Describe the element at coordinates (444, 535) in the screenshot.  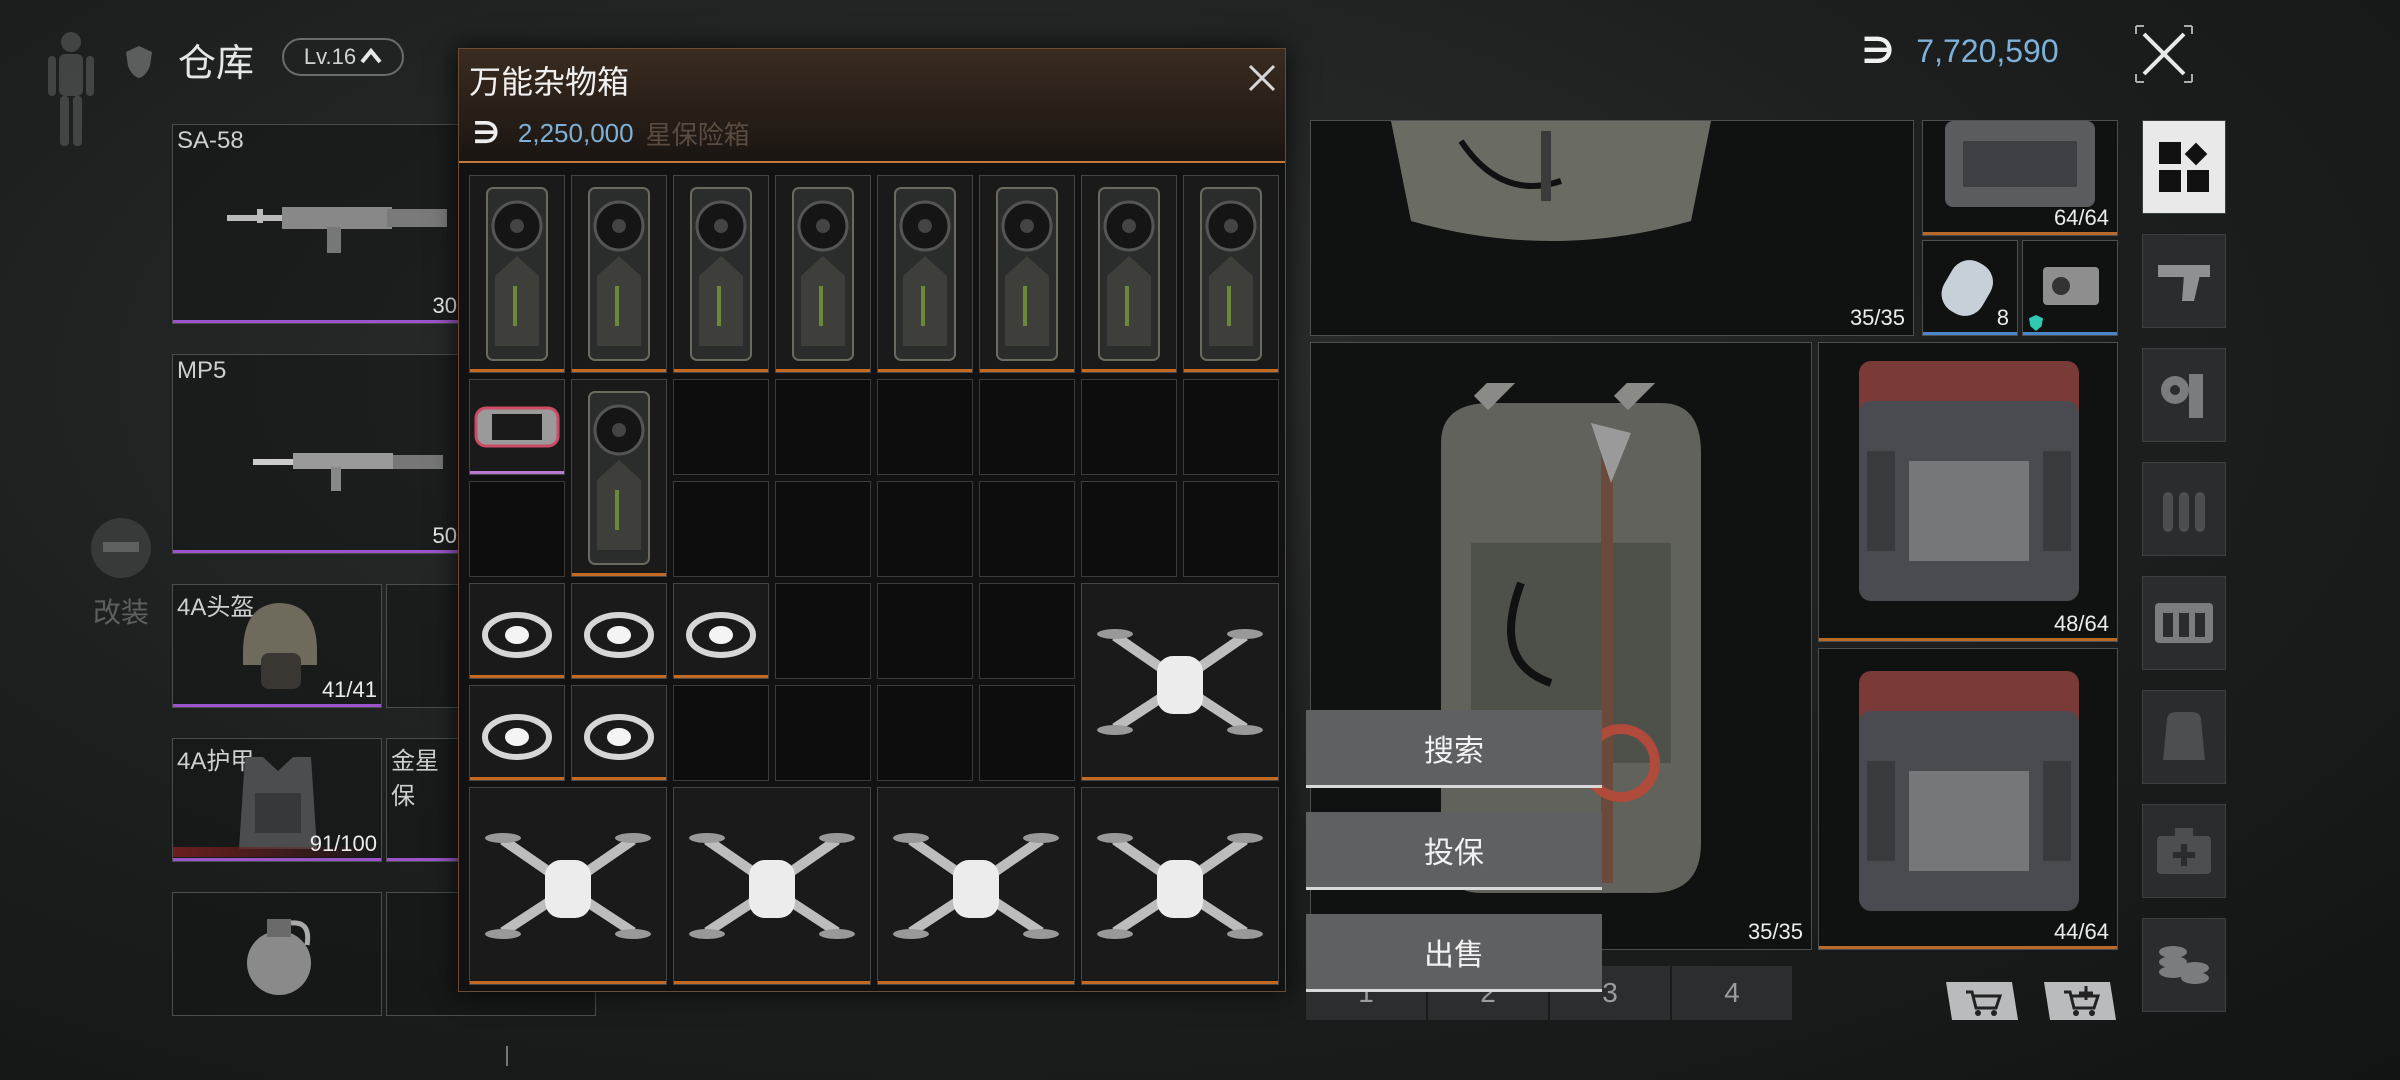
I see `ammo-count: 50` at that location.